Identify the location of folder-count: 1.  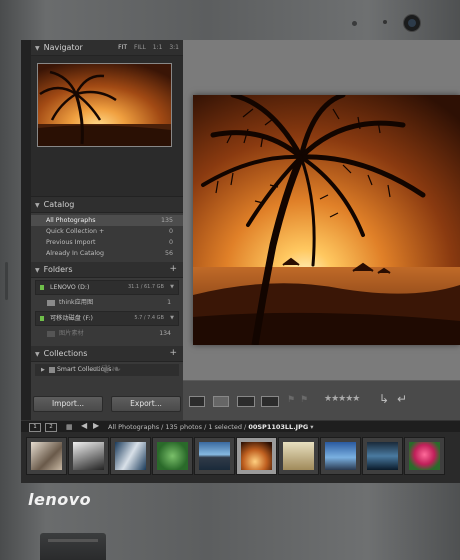
(169, 302).